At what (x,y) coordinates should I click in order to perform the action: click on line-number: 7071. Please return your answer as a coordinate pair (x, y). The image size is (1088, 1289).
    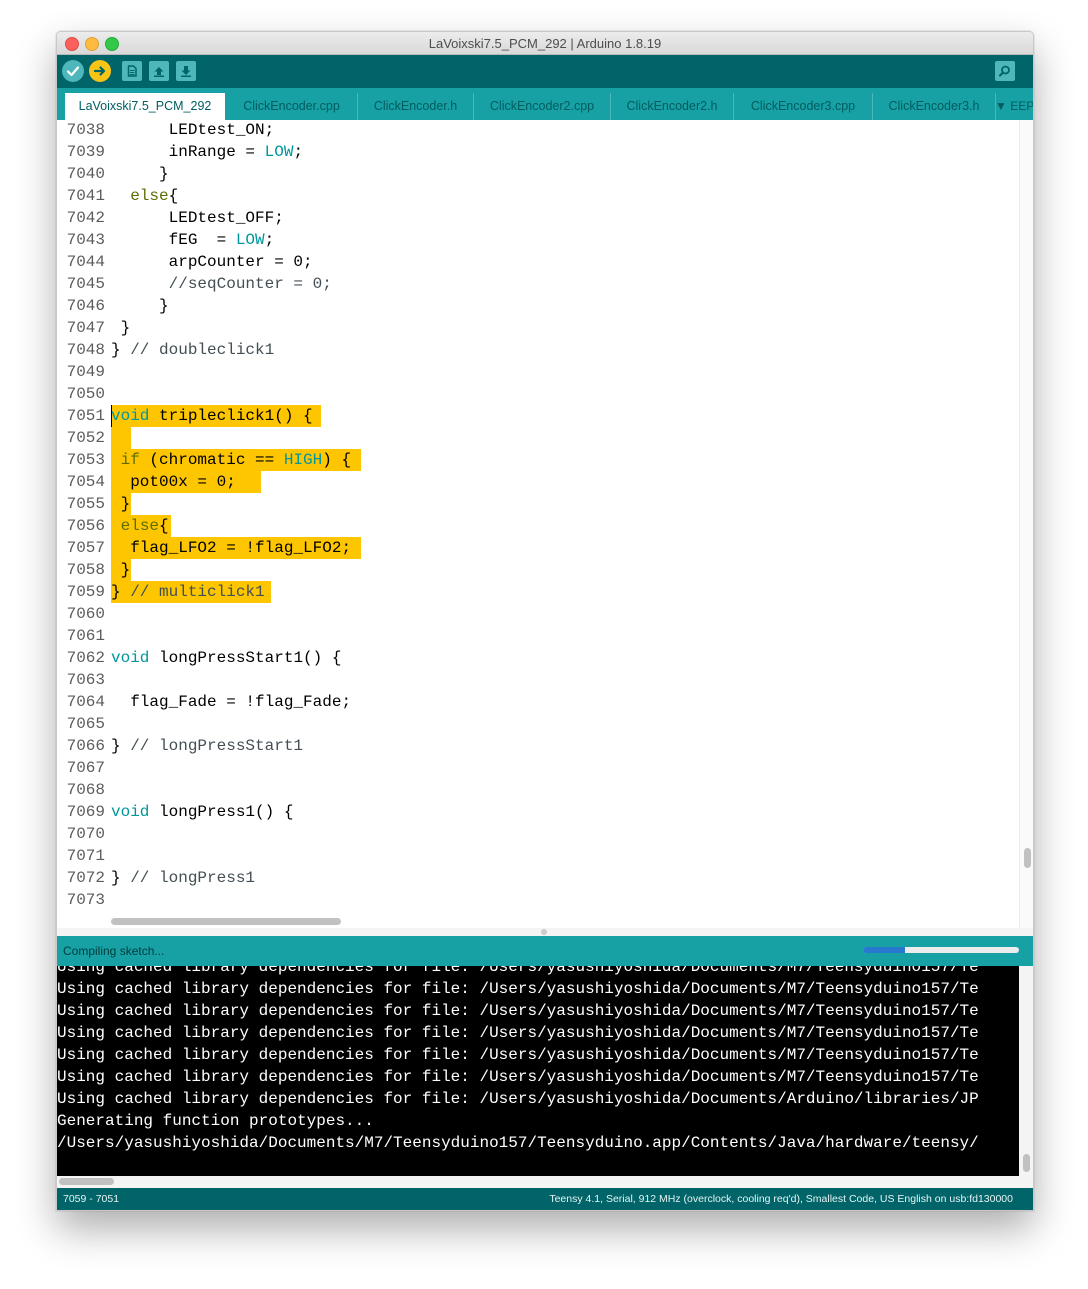
    Looking at the image, I should click on (85, 856).